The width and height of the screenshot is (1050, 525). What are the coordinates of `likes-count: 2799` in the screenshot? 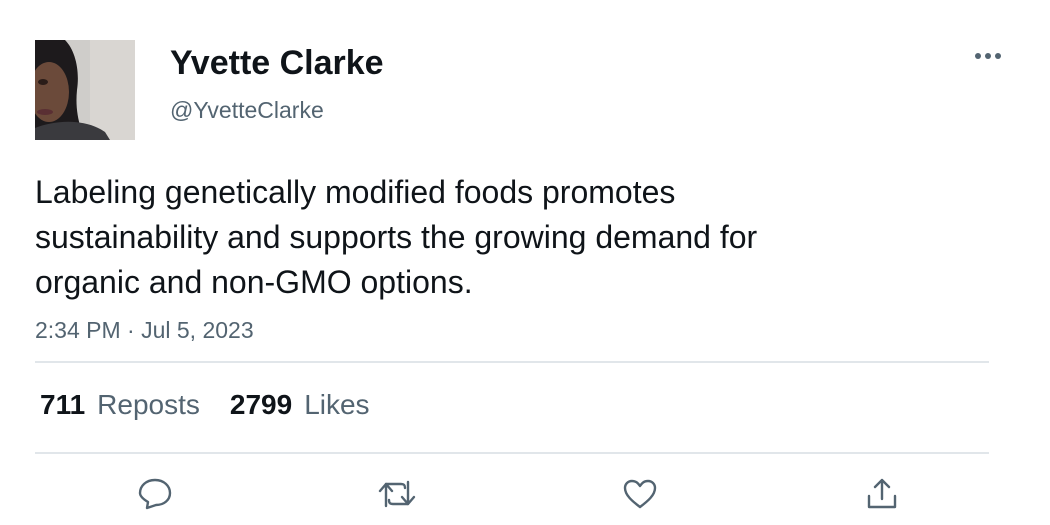 It's located at (261, 404).